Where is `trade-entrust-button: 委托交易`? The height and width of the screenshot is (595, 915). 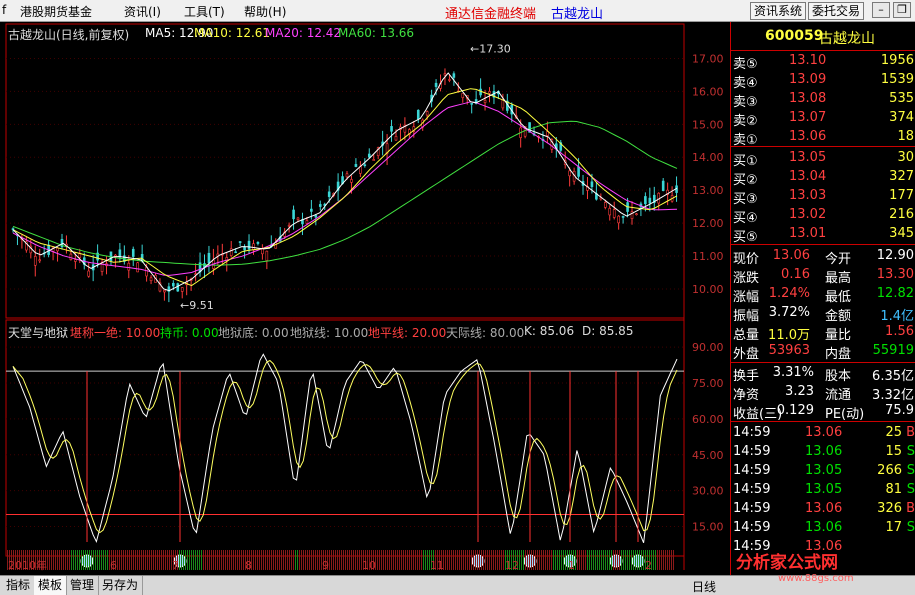
trade-entrust-button: 委托交易 is located at coordinates (836, 11).